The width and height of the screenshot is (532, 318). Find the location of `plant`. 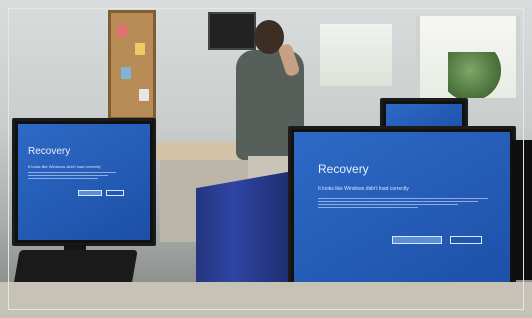

plant is located at coordinates (476, 75).